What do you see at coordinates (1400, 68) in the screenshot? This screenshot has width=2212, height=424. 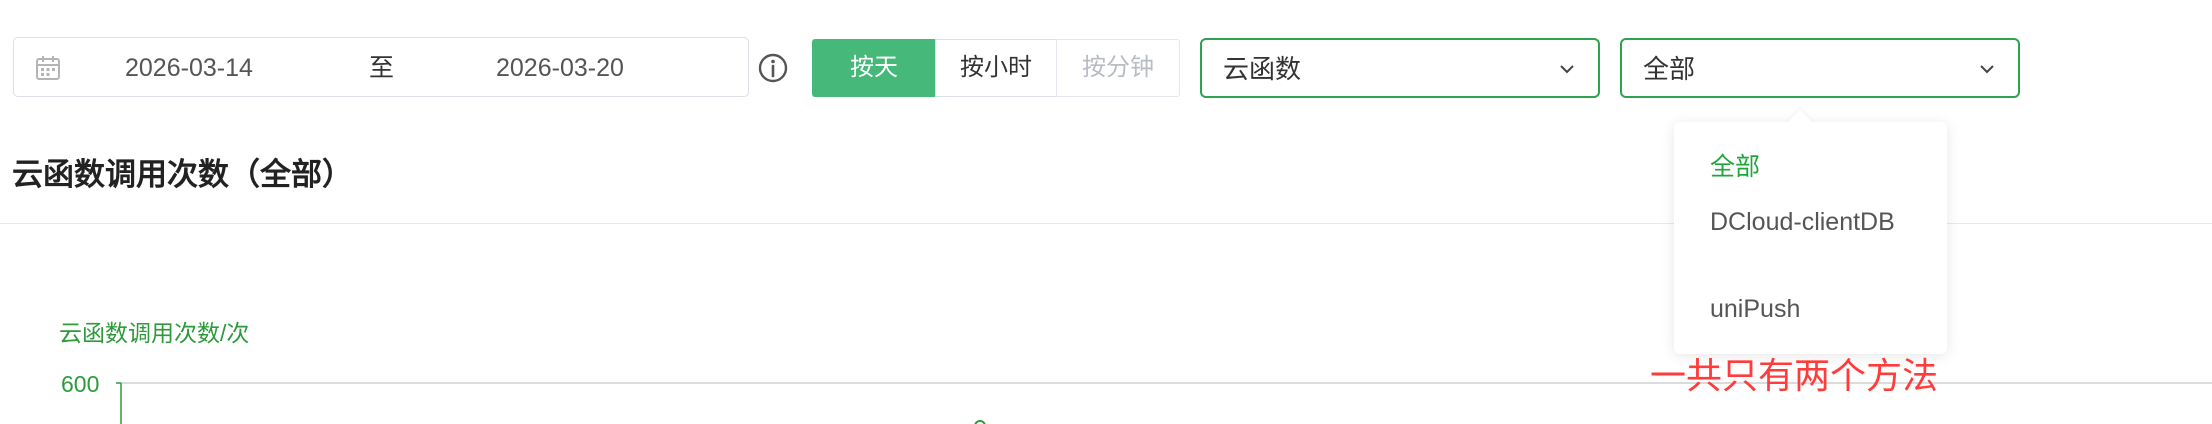 I see `type-select: 云函数` at bounding box center [1400, 68].